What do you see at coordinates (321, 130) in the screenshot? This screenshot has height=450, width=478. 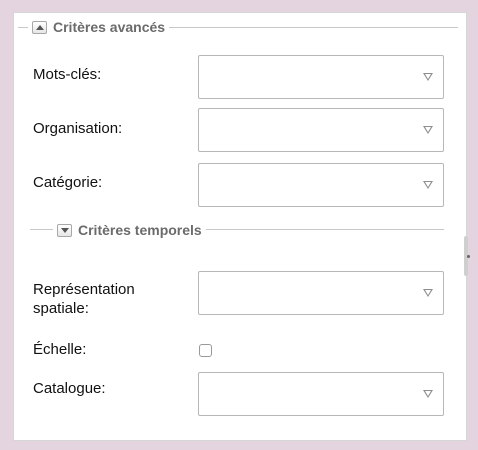 I see `organisation-combobox` at bounding box center [321, 130].